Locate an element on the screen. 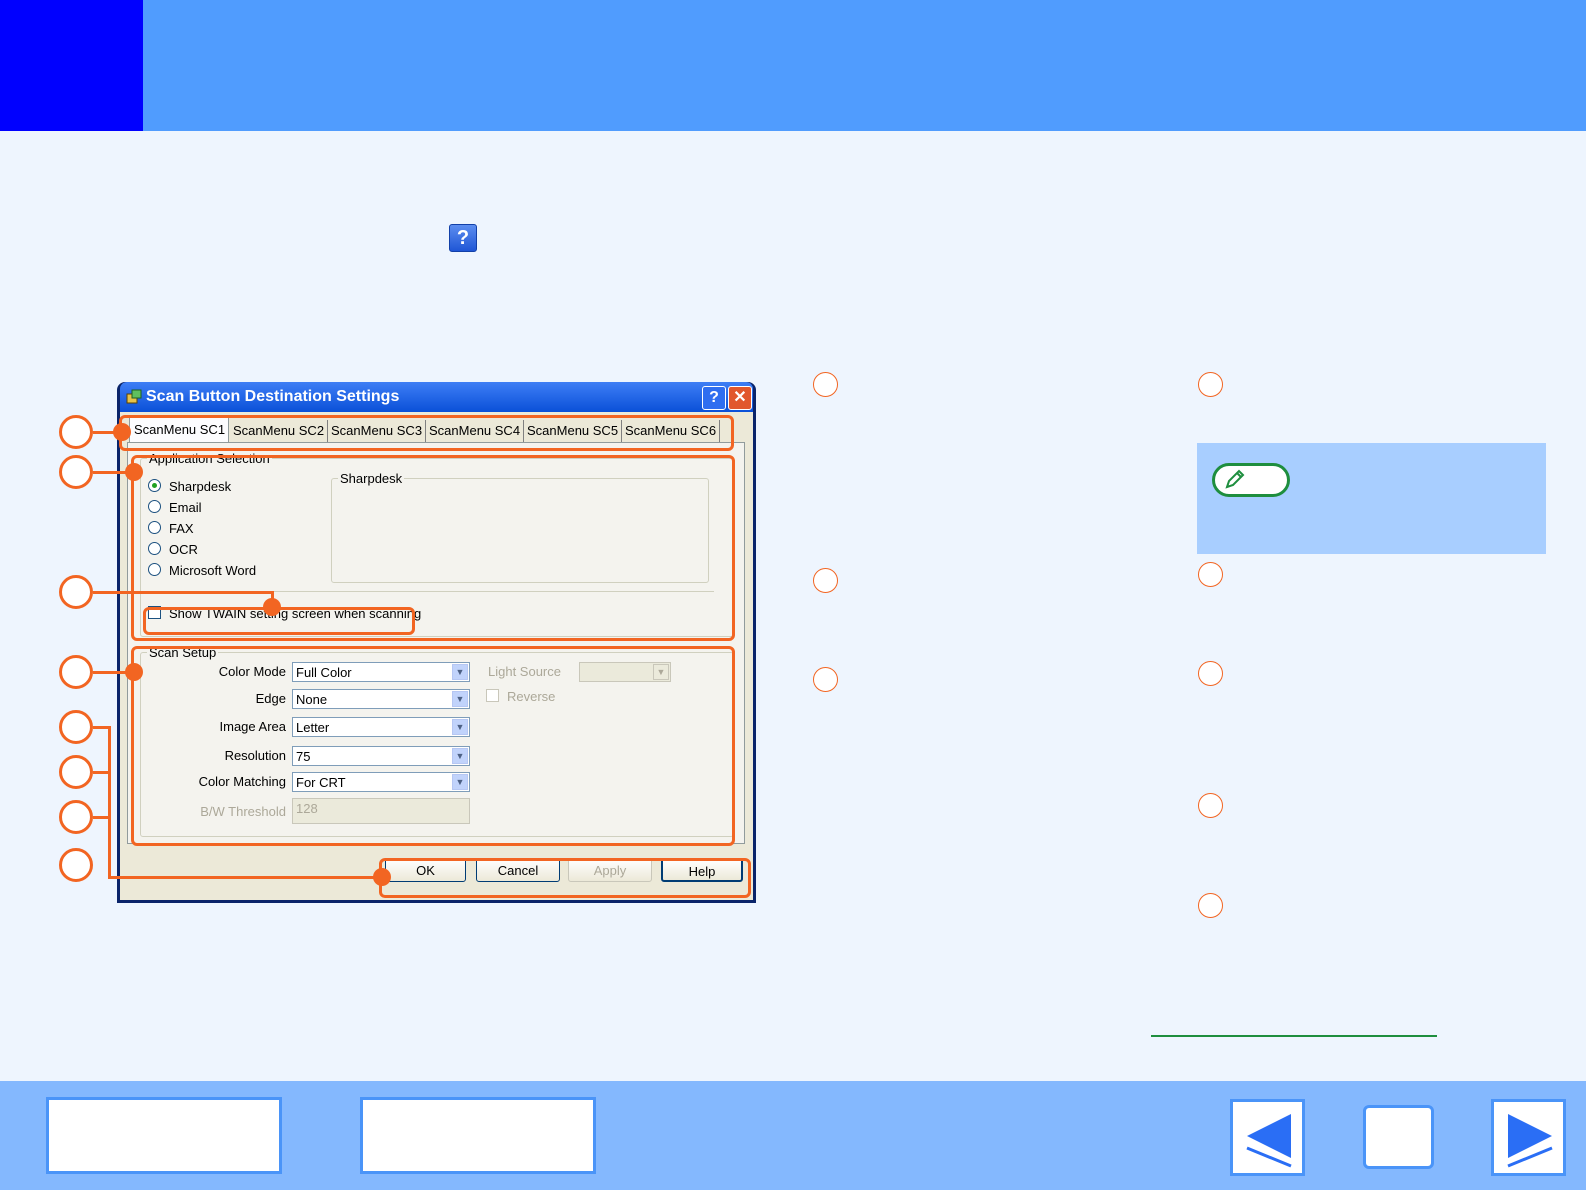  note-box is located at coordinates (1371, 498).